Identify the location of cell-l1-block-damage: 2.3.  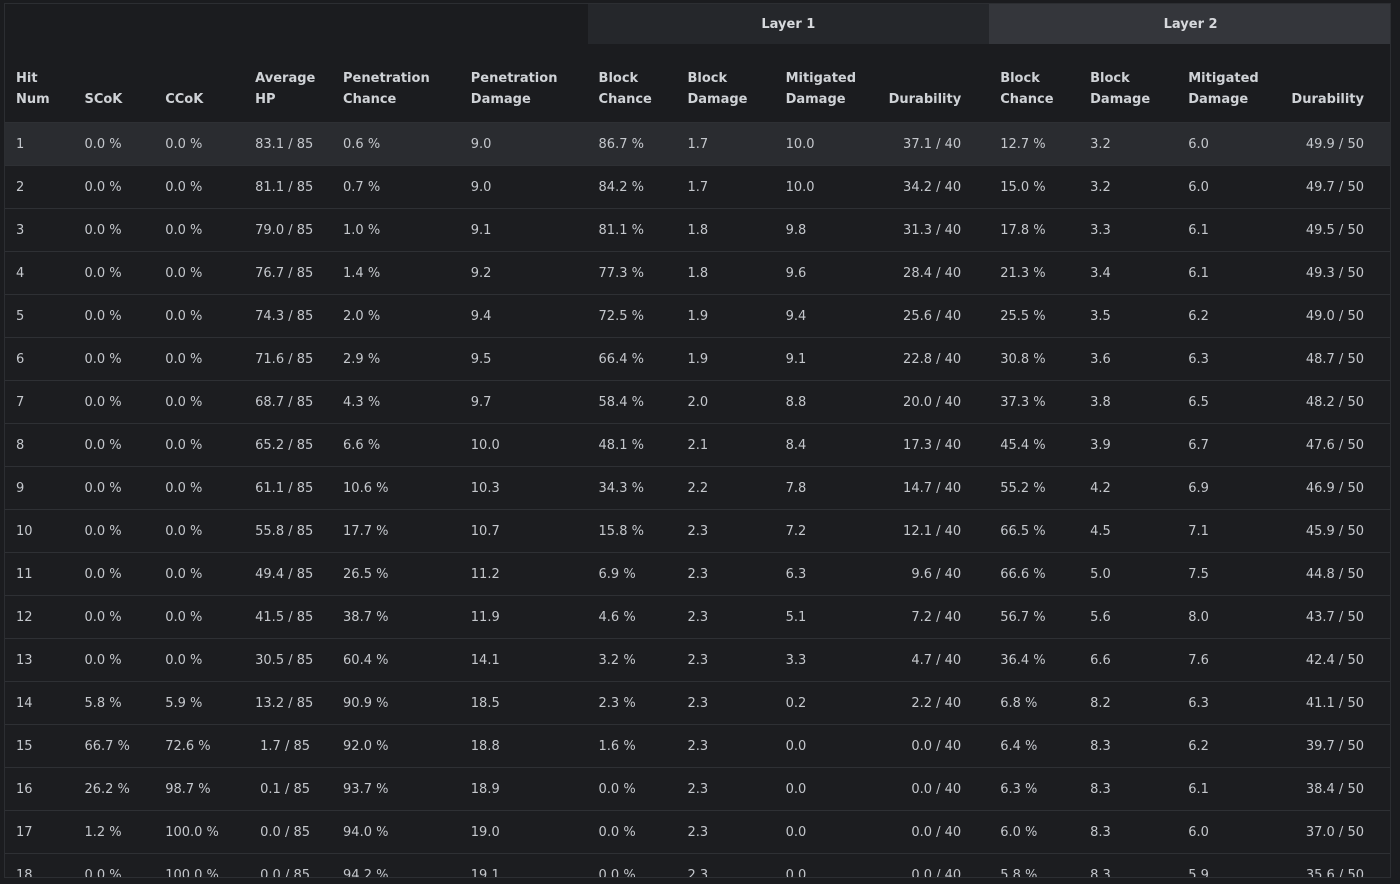
(725, 660).